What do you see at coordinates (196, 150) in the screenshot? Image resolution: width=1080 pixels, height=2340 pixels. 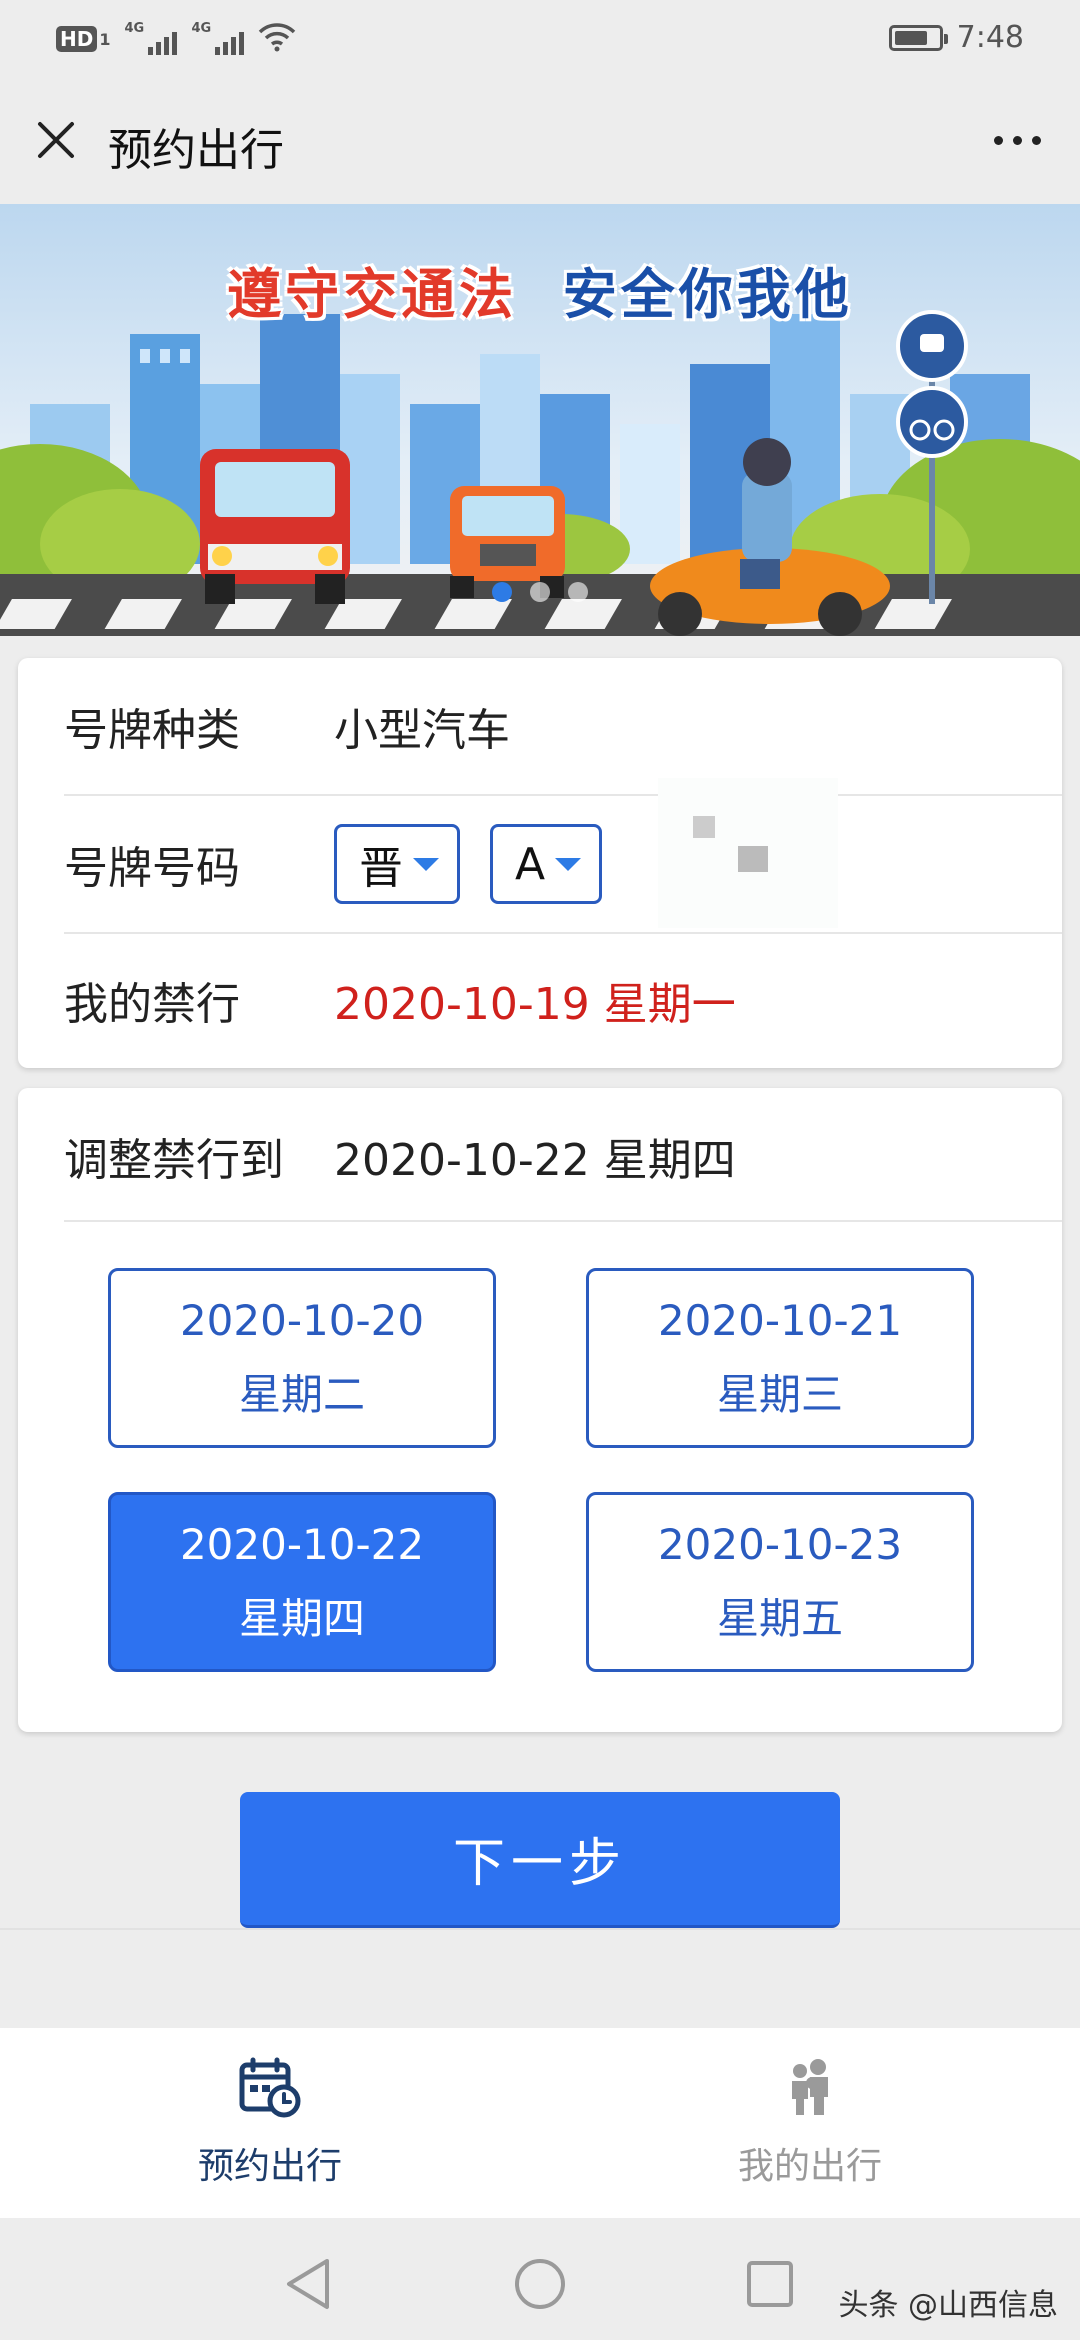 I see `page-title: 预约出行` at bounding box center [196, 150].